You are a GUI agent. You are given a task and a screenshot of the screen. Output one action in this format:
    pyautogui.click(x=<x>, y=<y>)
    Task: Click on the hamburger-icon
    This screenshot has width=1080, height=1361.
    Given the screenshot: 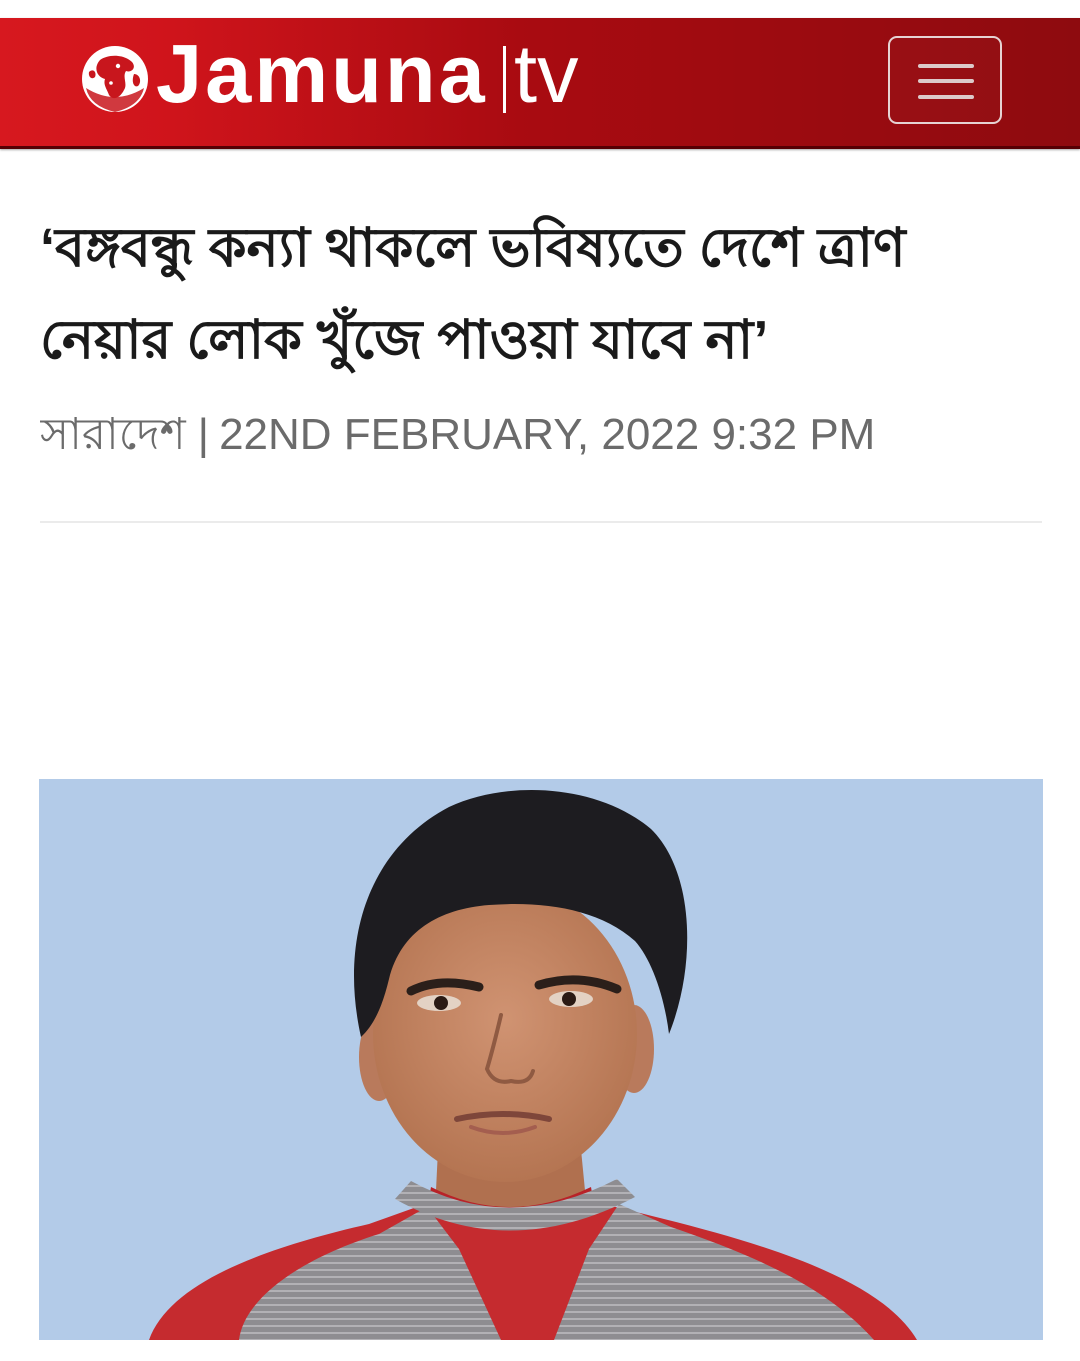 What is the action you would take?
    pyautogui.click(x=945, y=80)
    